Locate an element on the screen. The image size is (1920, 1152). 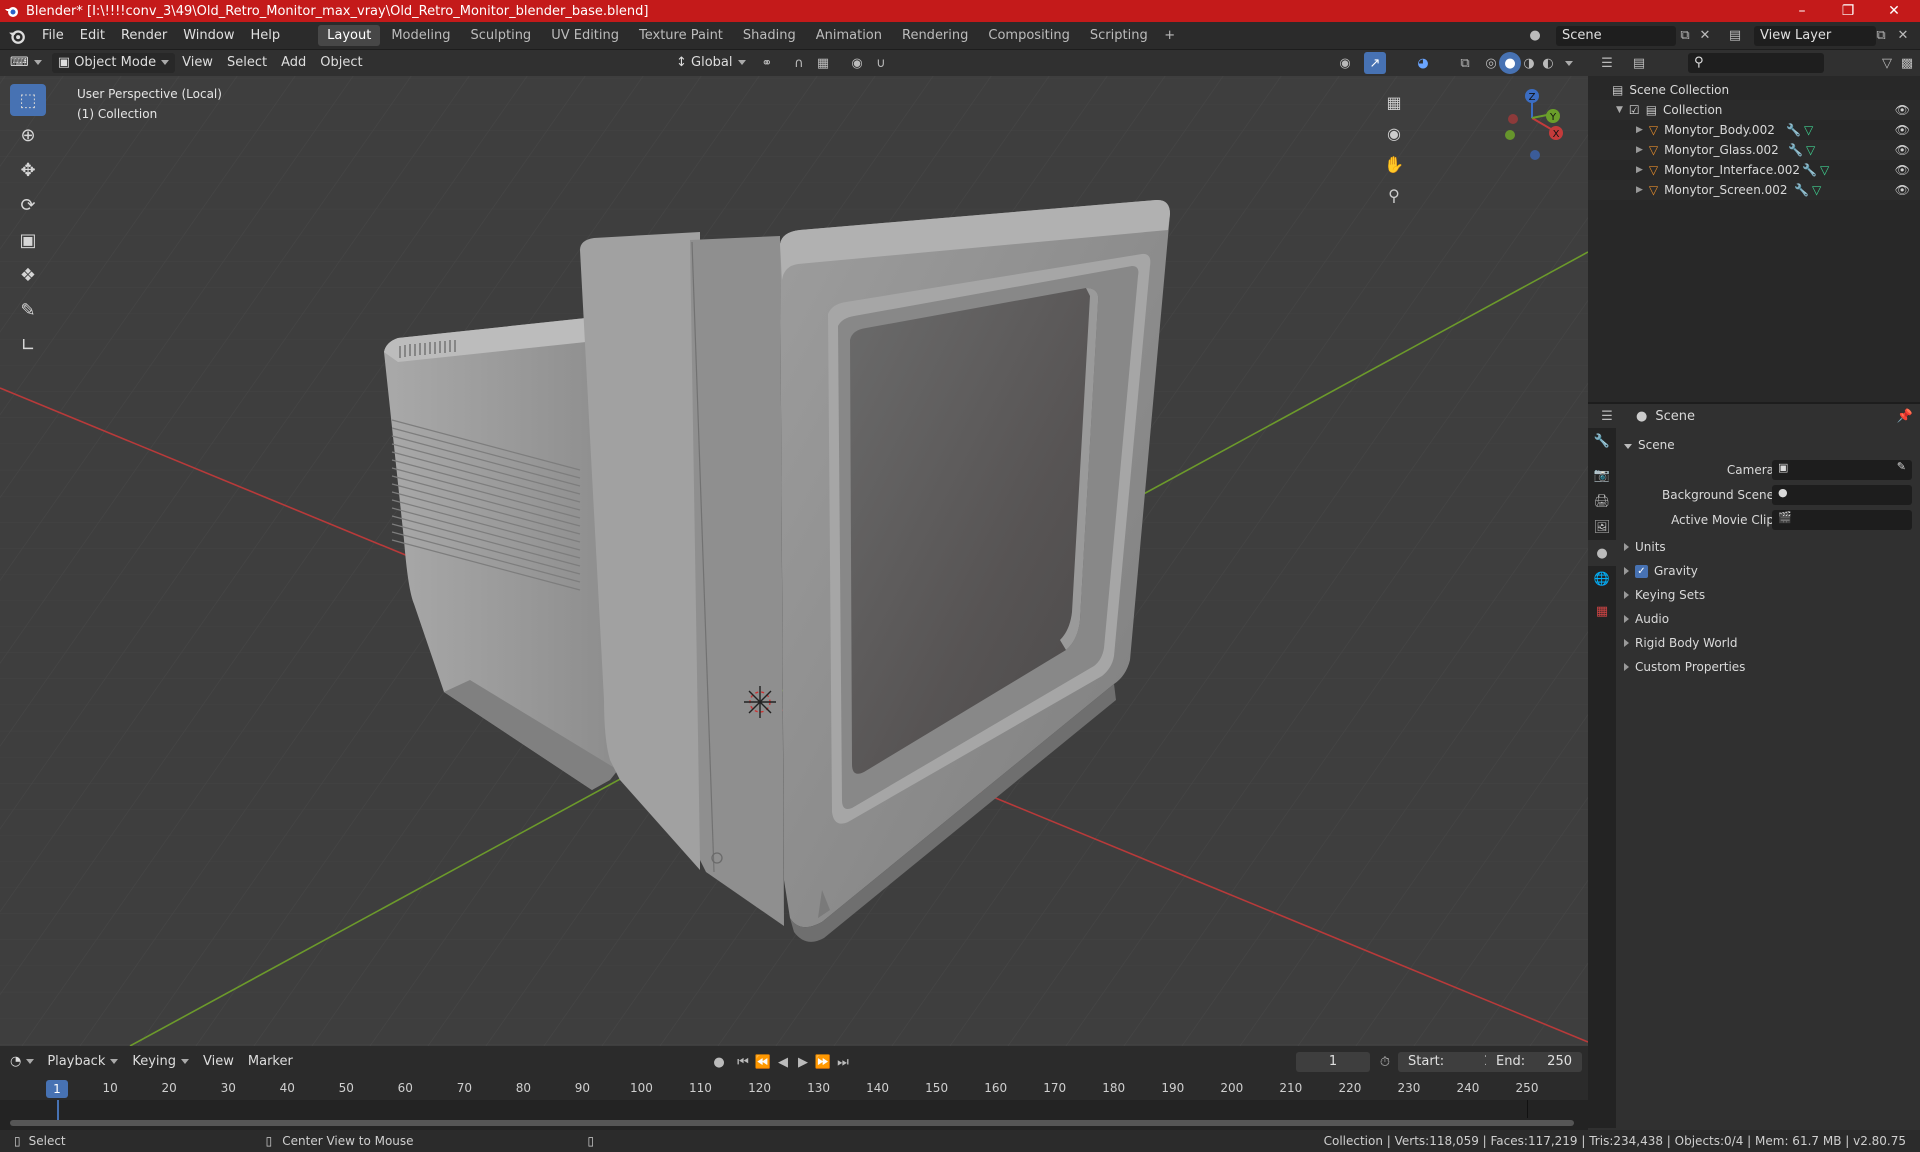
menu-marker: Marker is located at coordinates (270, 1062).